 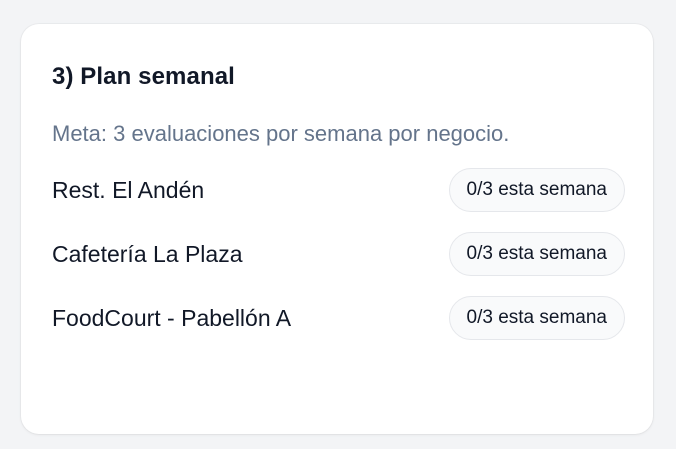 What do you see at coordinates (172, 317) in the screenshot?
I see `business-name: FoodCourt - Pabellón A` at bounding box center [172, 317].